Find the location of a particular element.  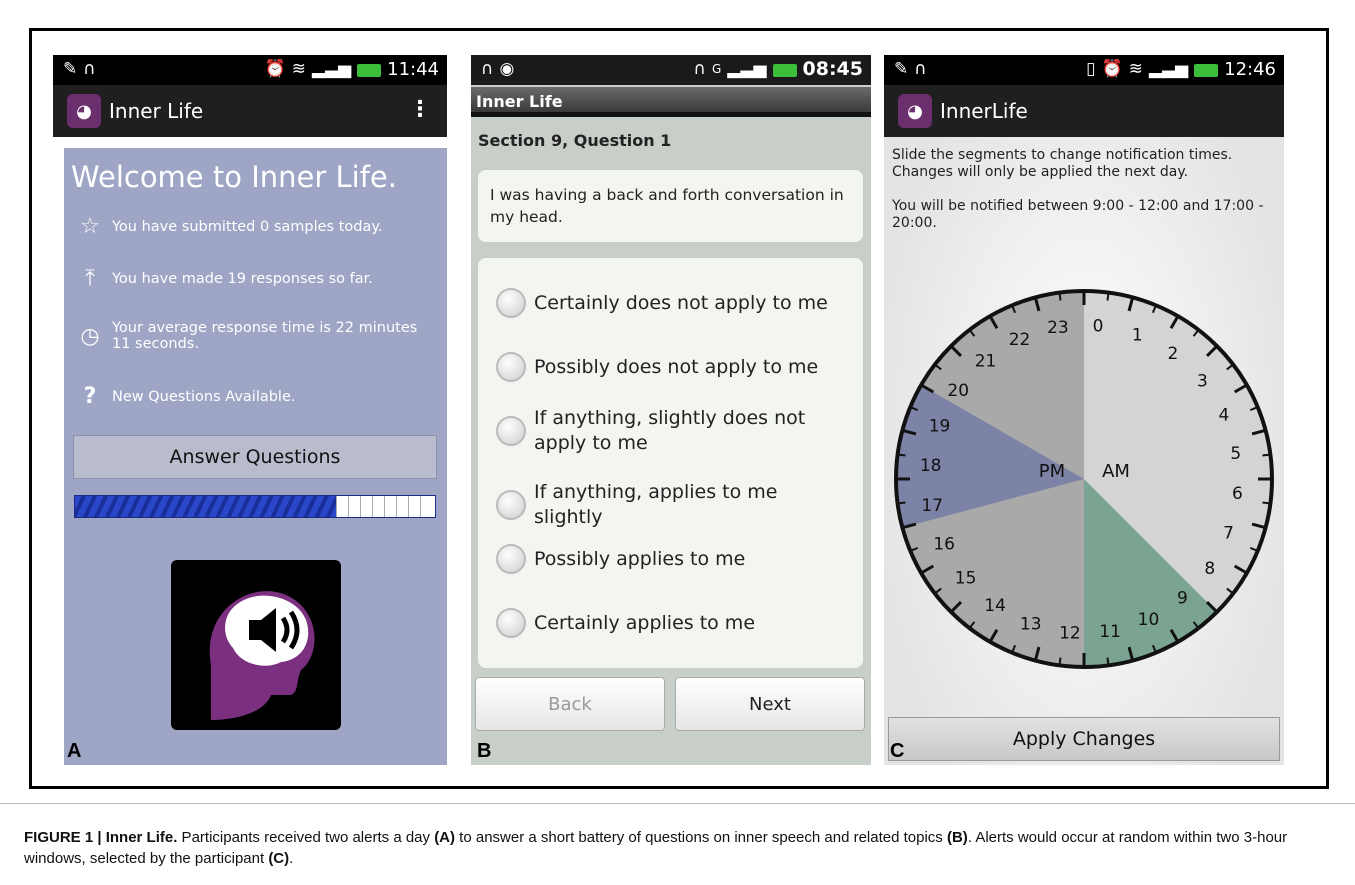

hour-label: 14 is located at coordinates (995, 606).